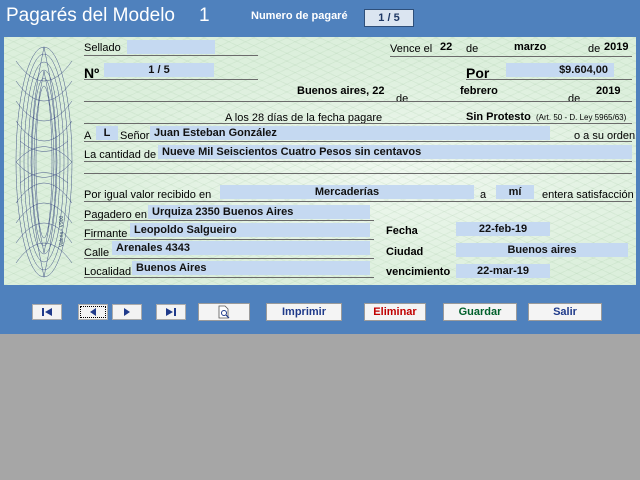 This screenshot has width=640, height=480. What do you see at coordinates (560, 70) in the screenshot?
I see `amount-field: $9.604,00` at bounding box center [560, 70].